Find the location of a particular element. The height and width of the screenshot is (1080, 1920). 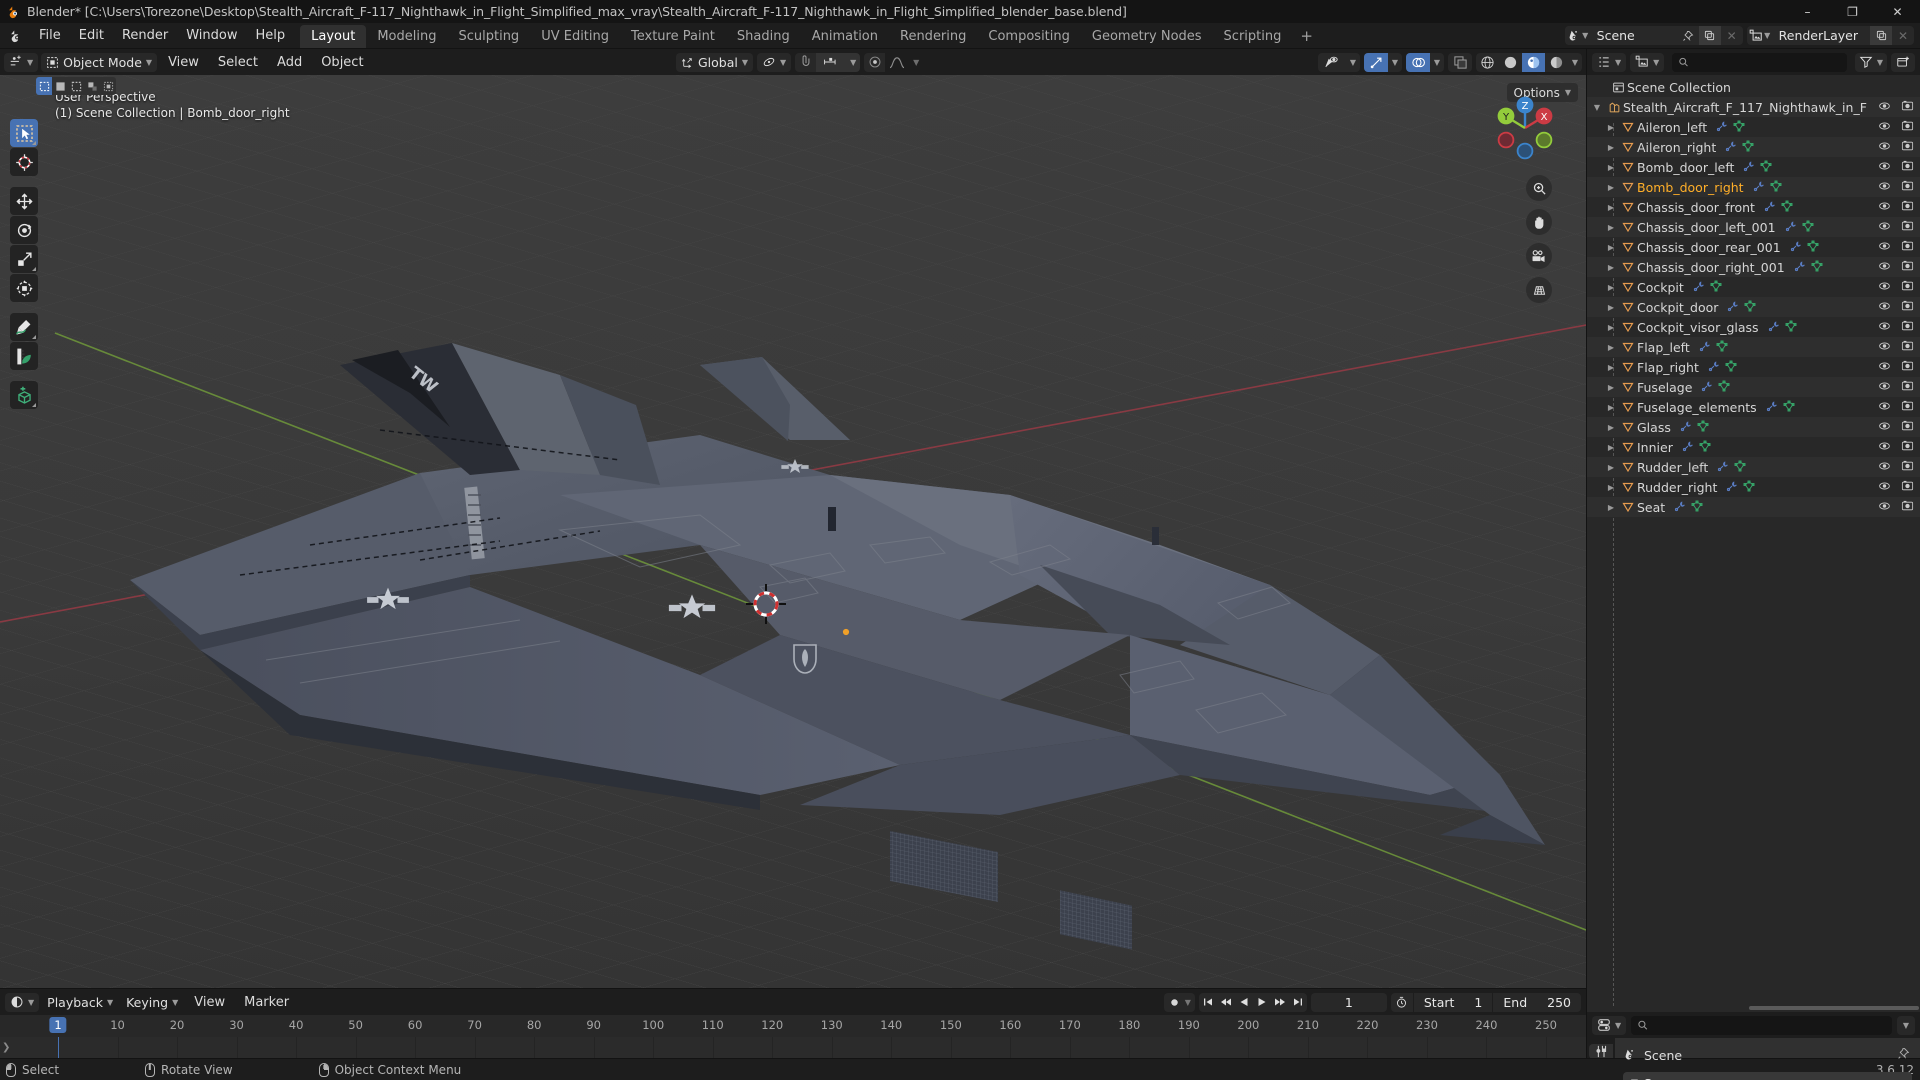

snap-chevron-icon: ▼ is located at coordinates (853, 62).